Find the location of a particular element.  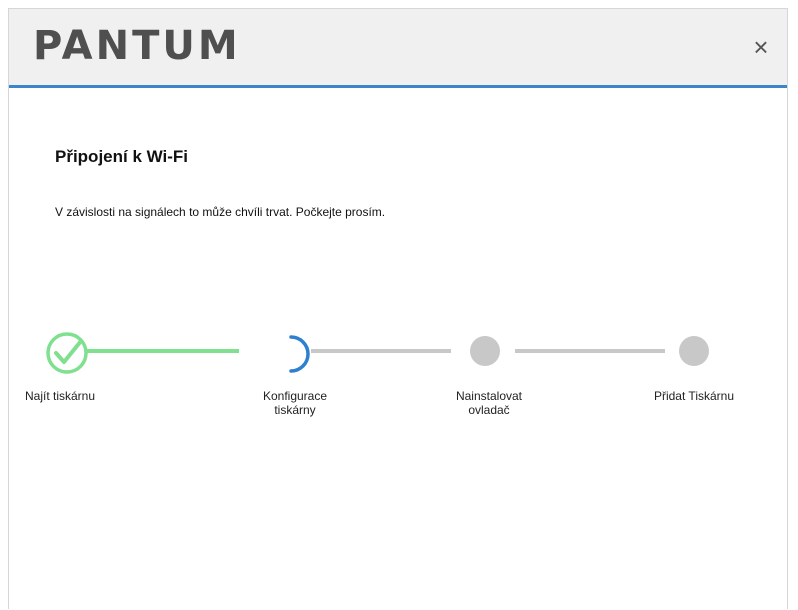

step-1-label-line1: Najít tiskárnu is located at coordinates (60, 396).